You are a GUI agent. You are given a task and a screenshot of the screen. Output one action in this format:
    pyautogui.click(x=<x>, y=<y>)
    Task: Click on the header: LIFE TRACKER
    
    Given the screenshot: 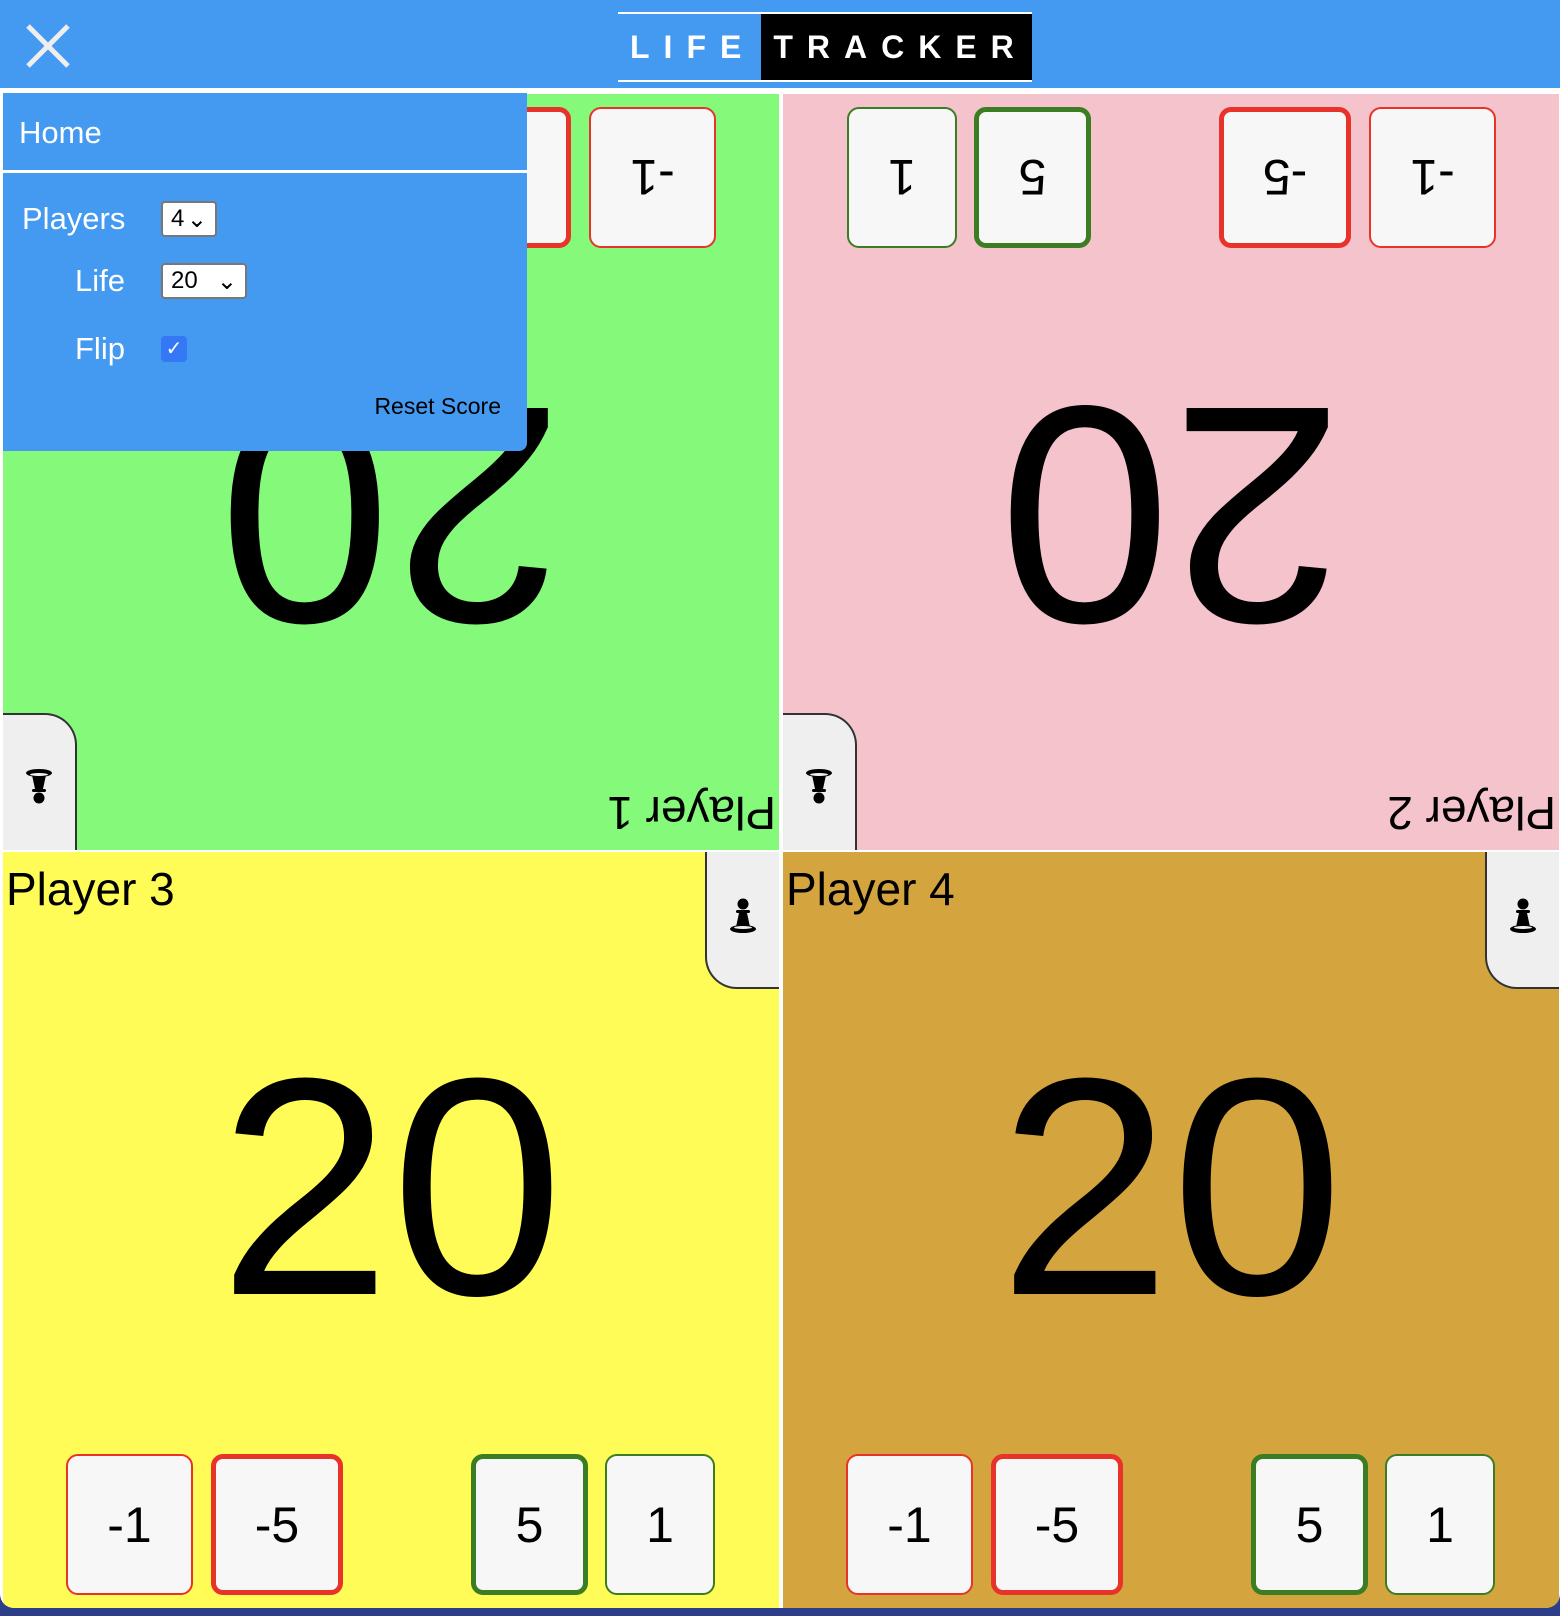 What is the action you would take?
    pyautogui.click(x=780, y=45)
    